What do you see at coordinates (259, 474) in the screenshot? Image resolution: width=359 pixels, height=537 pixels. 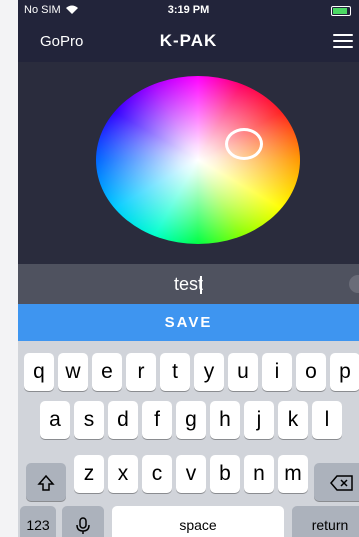 I see `key-n: n` at bounding box center [259, 474].